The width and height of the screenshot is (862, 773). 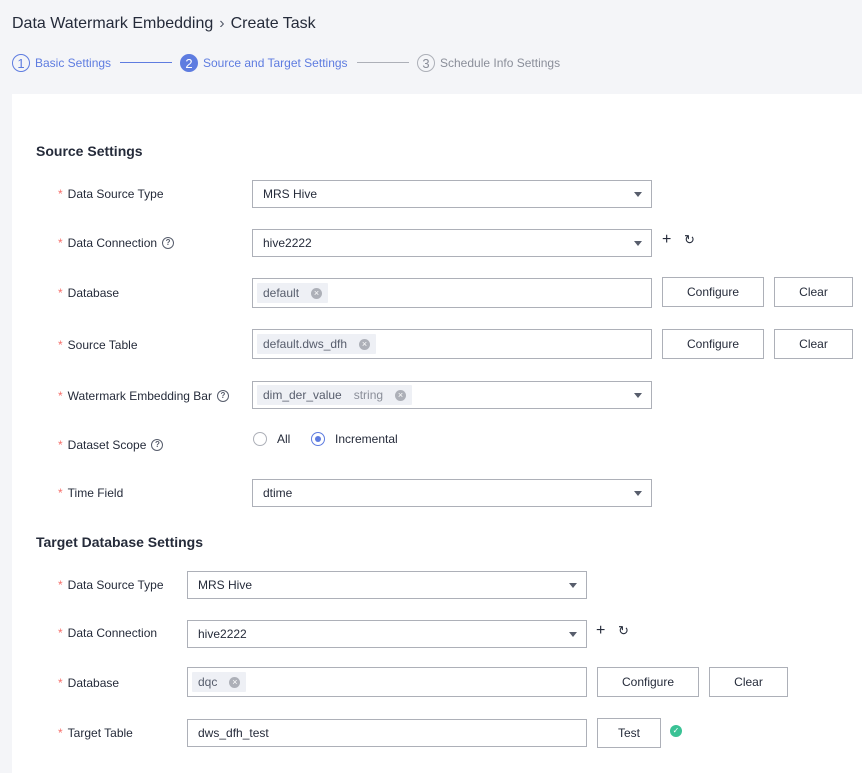 What do you see at coordinates (112, 23) in the screenshot?
I see `breadcrumb-parent: Data Watermark Embedding` at bounding box center [112, 23].